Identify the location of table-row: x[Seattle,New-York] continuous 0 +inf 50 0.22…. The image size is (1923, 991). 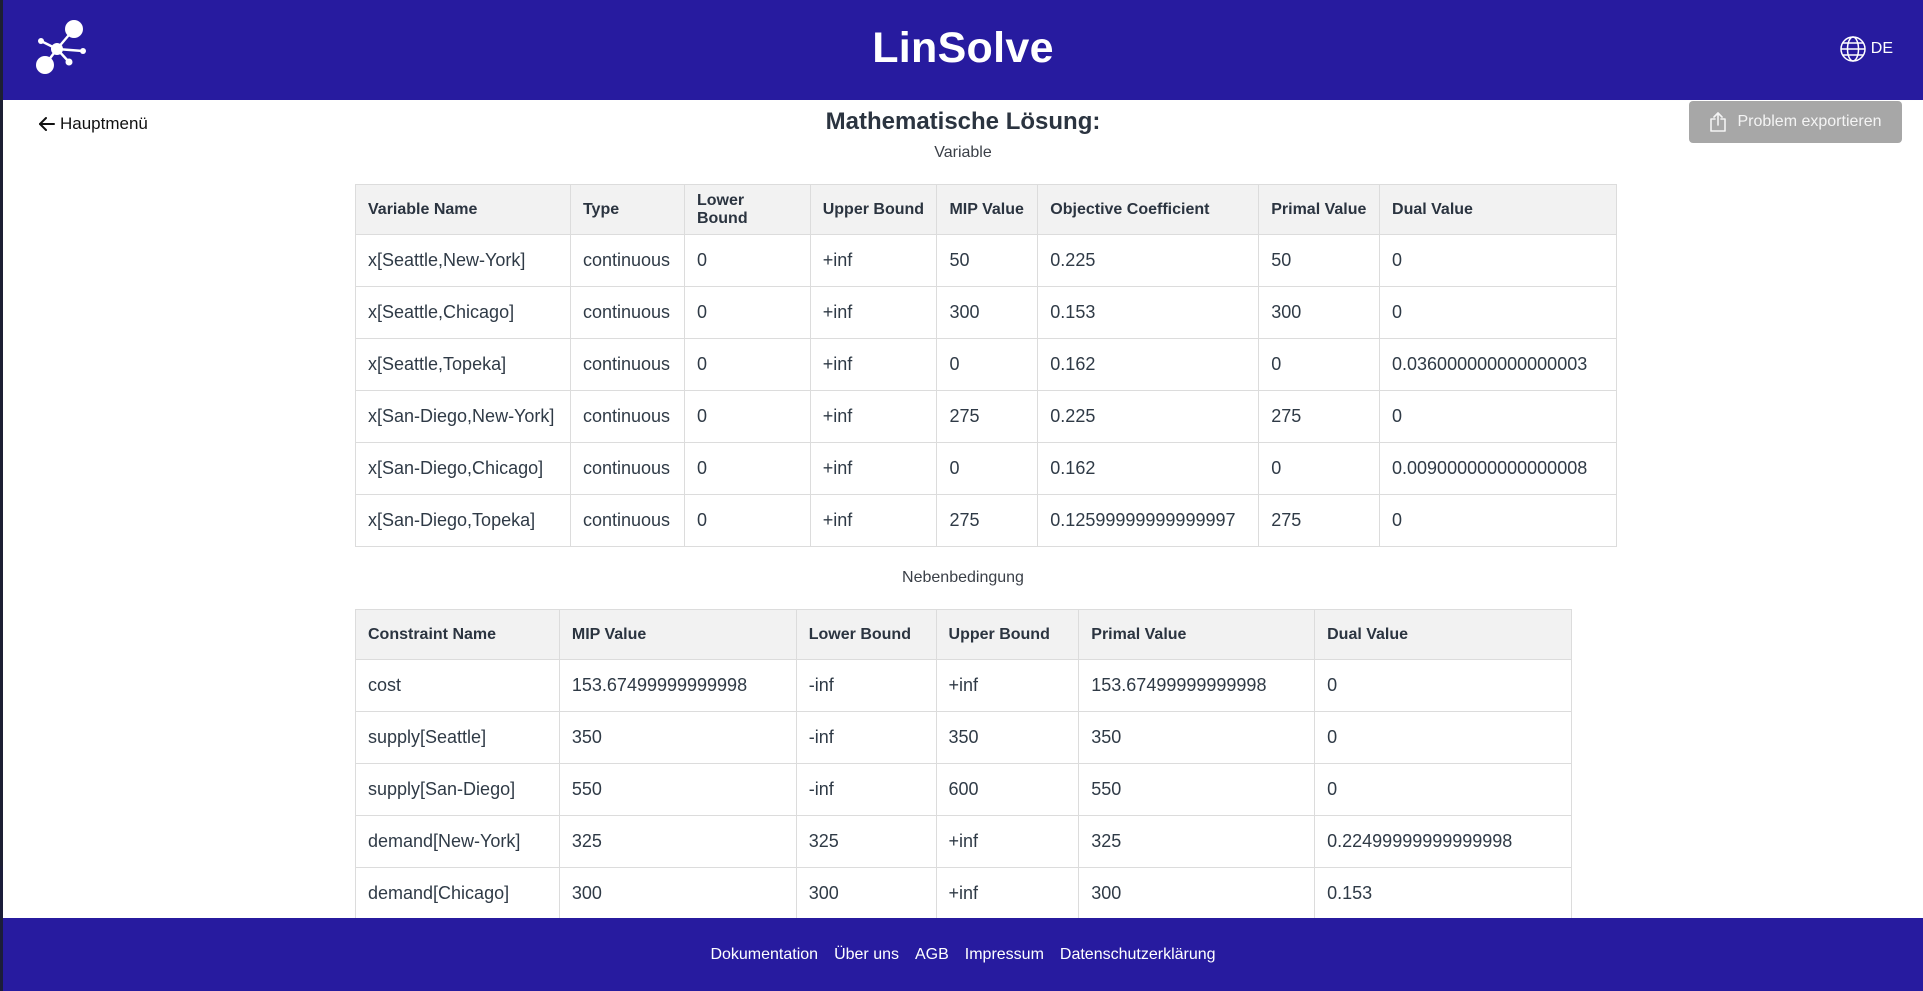
(986, 260).